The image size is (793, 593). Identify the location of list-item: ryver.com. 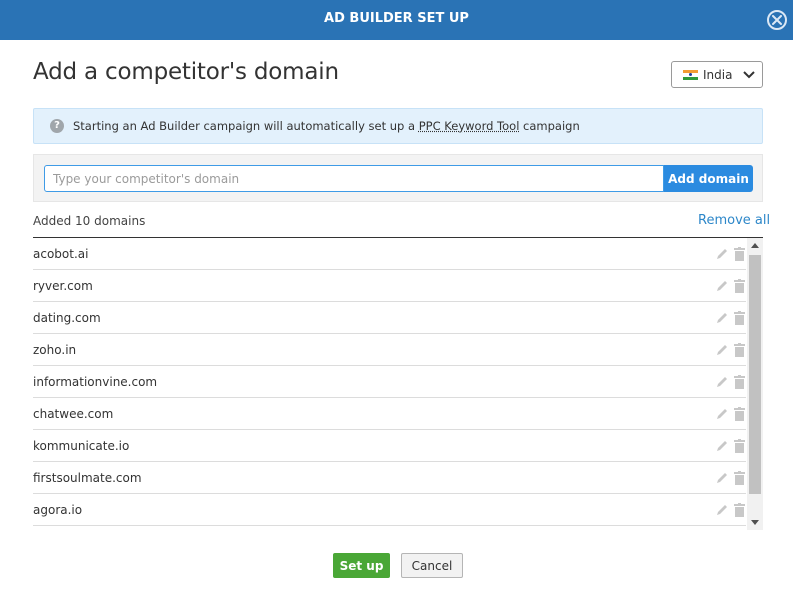
(389, 286).